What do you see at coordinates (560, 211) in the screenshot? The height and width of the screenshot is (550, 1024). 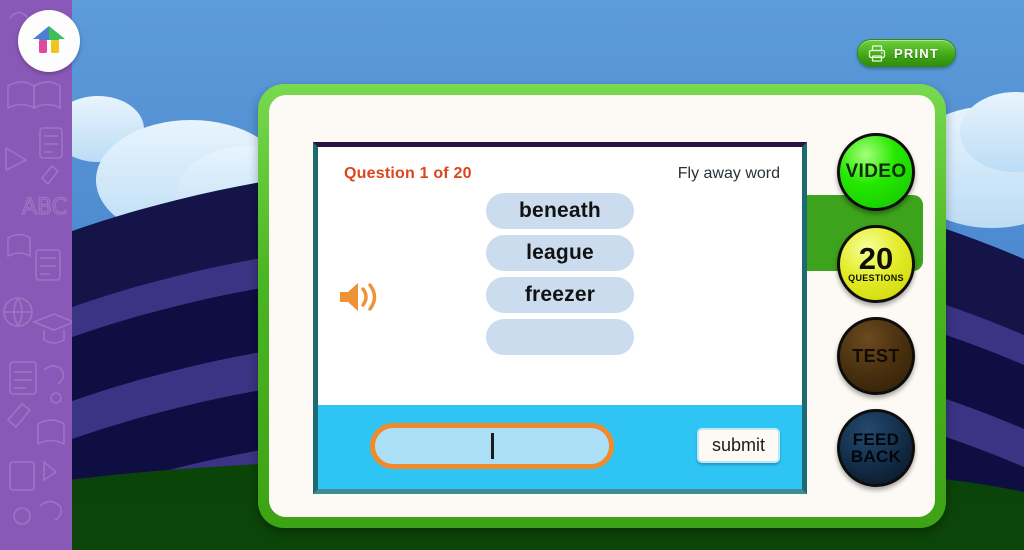 I see `word-pill: beneath` at bounding box center [560, 211].